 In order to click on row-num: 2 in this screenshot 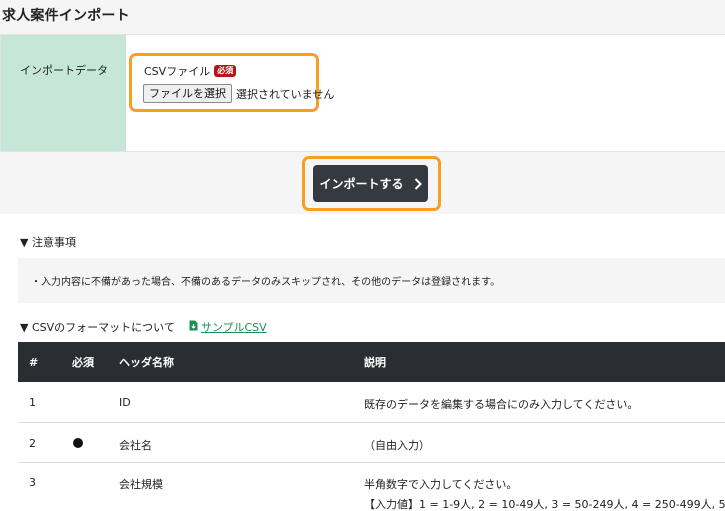, I will do `click(42, 442)`.